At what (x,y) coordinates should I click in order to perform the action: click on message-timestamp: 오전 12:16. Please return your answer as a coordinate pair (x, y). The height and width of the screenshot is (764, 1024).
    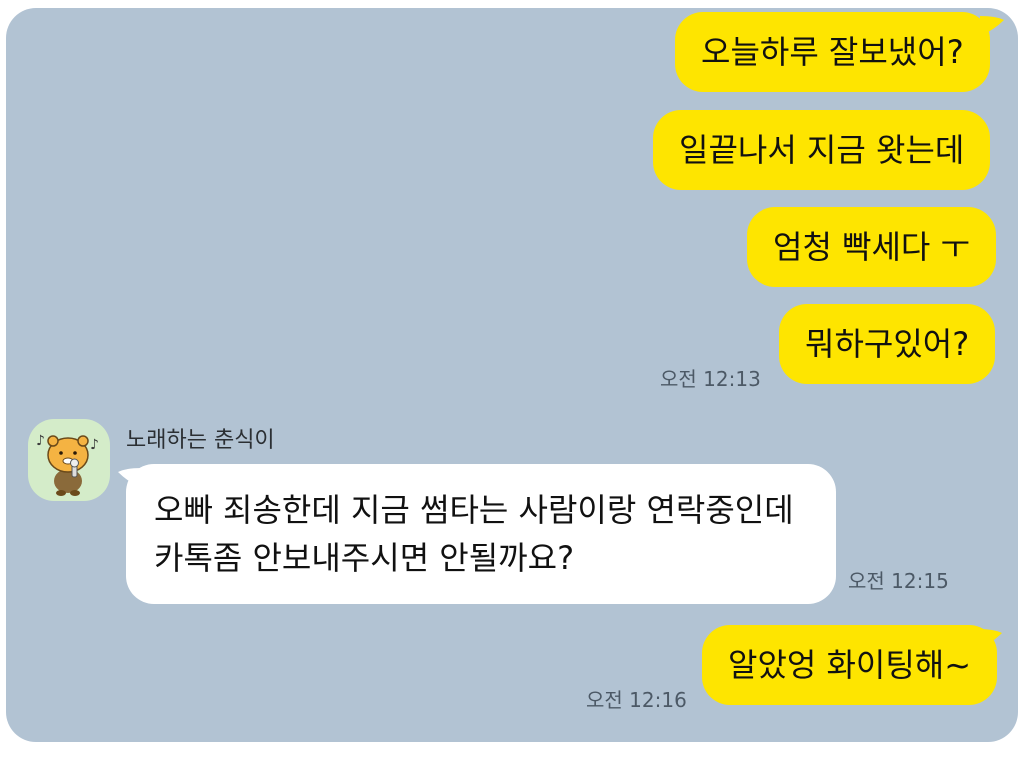
    Looking at the image, I should click on (636, 700).